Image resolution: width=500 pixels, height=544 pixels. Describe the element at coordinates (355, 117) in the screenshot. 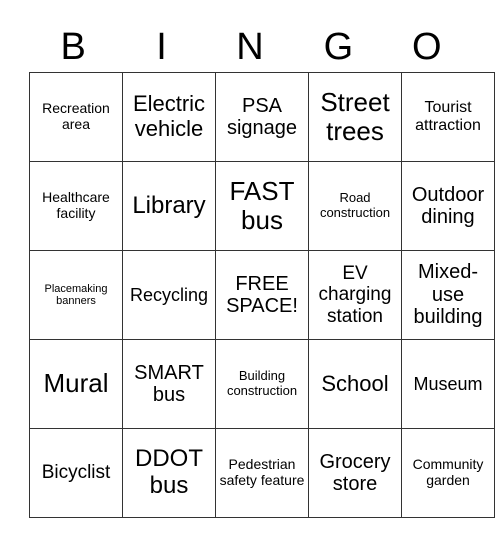

I see `bingo-cell: Street trees` at that location.